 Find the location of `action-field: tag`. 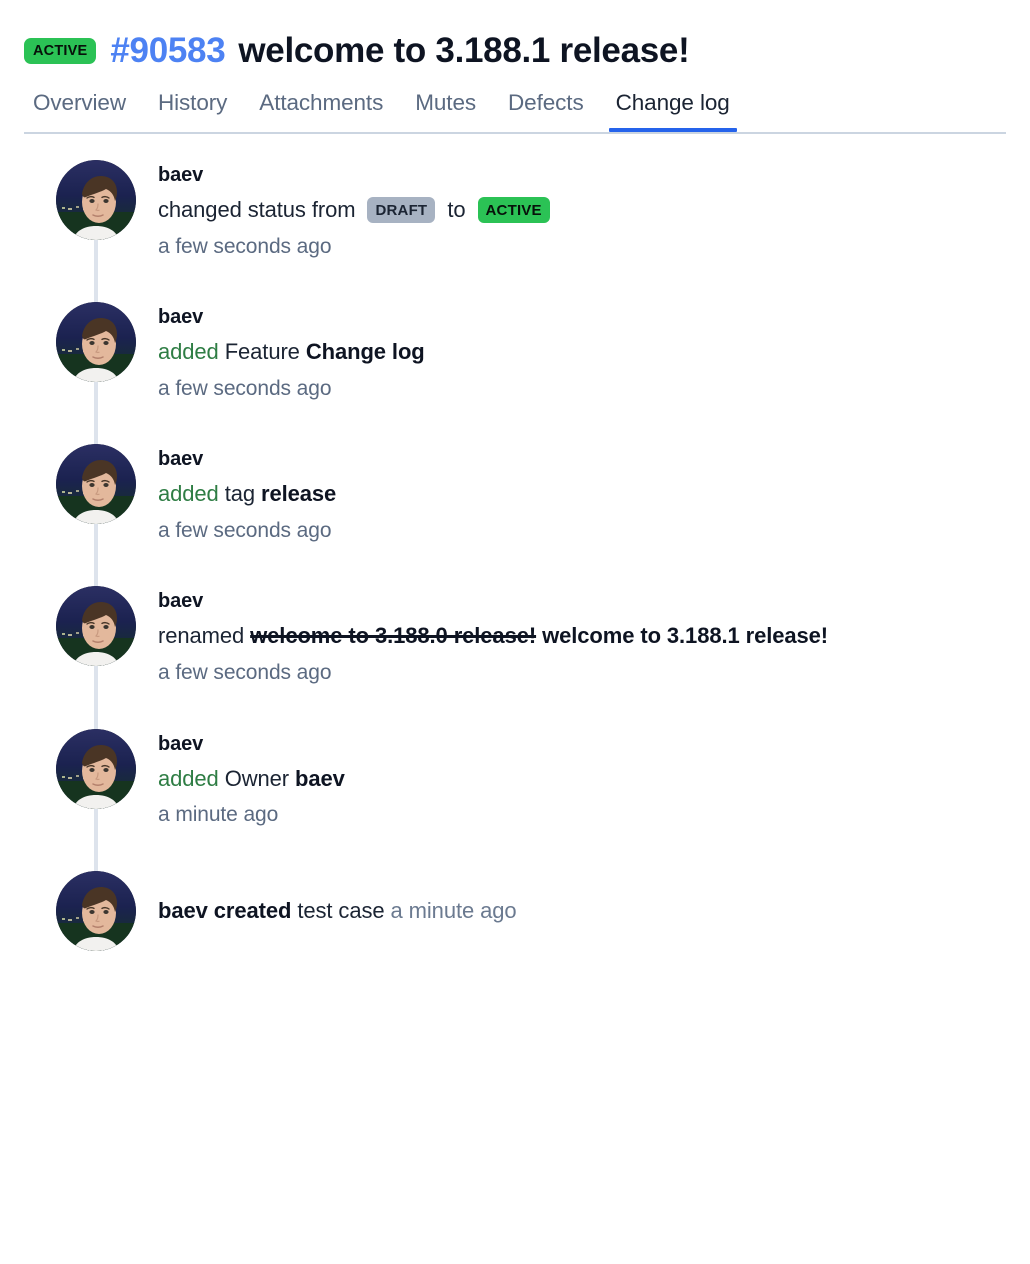

action-field: tag is located at coordinates (239, 494).